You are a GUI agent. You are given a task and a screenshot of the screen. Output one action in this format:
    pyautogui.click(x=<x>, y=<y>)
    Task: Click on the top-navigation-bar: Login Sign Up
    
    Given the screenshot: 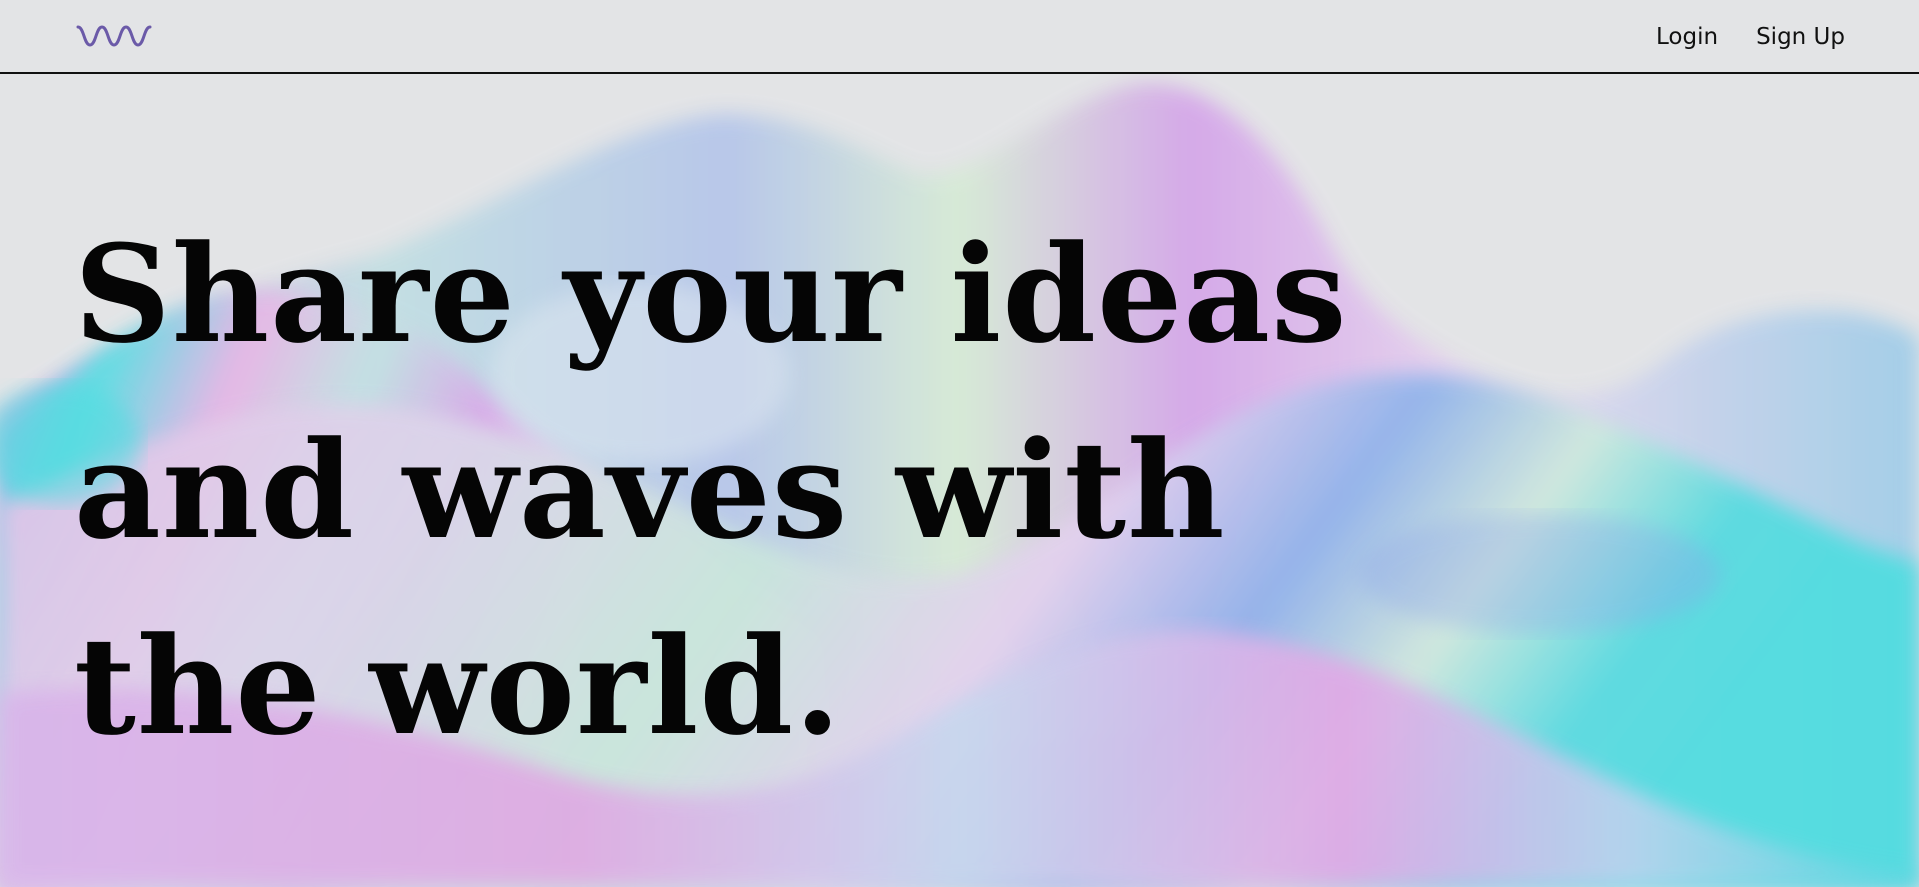 What is the action you would take?
    pyautogui.click(x=959, y=37)
    